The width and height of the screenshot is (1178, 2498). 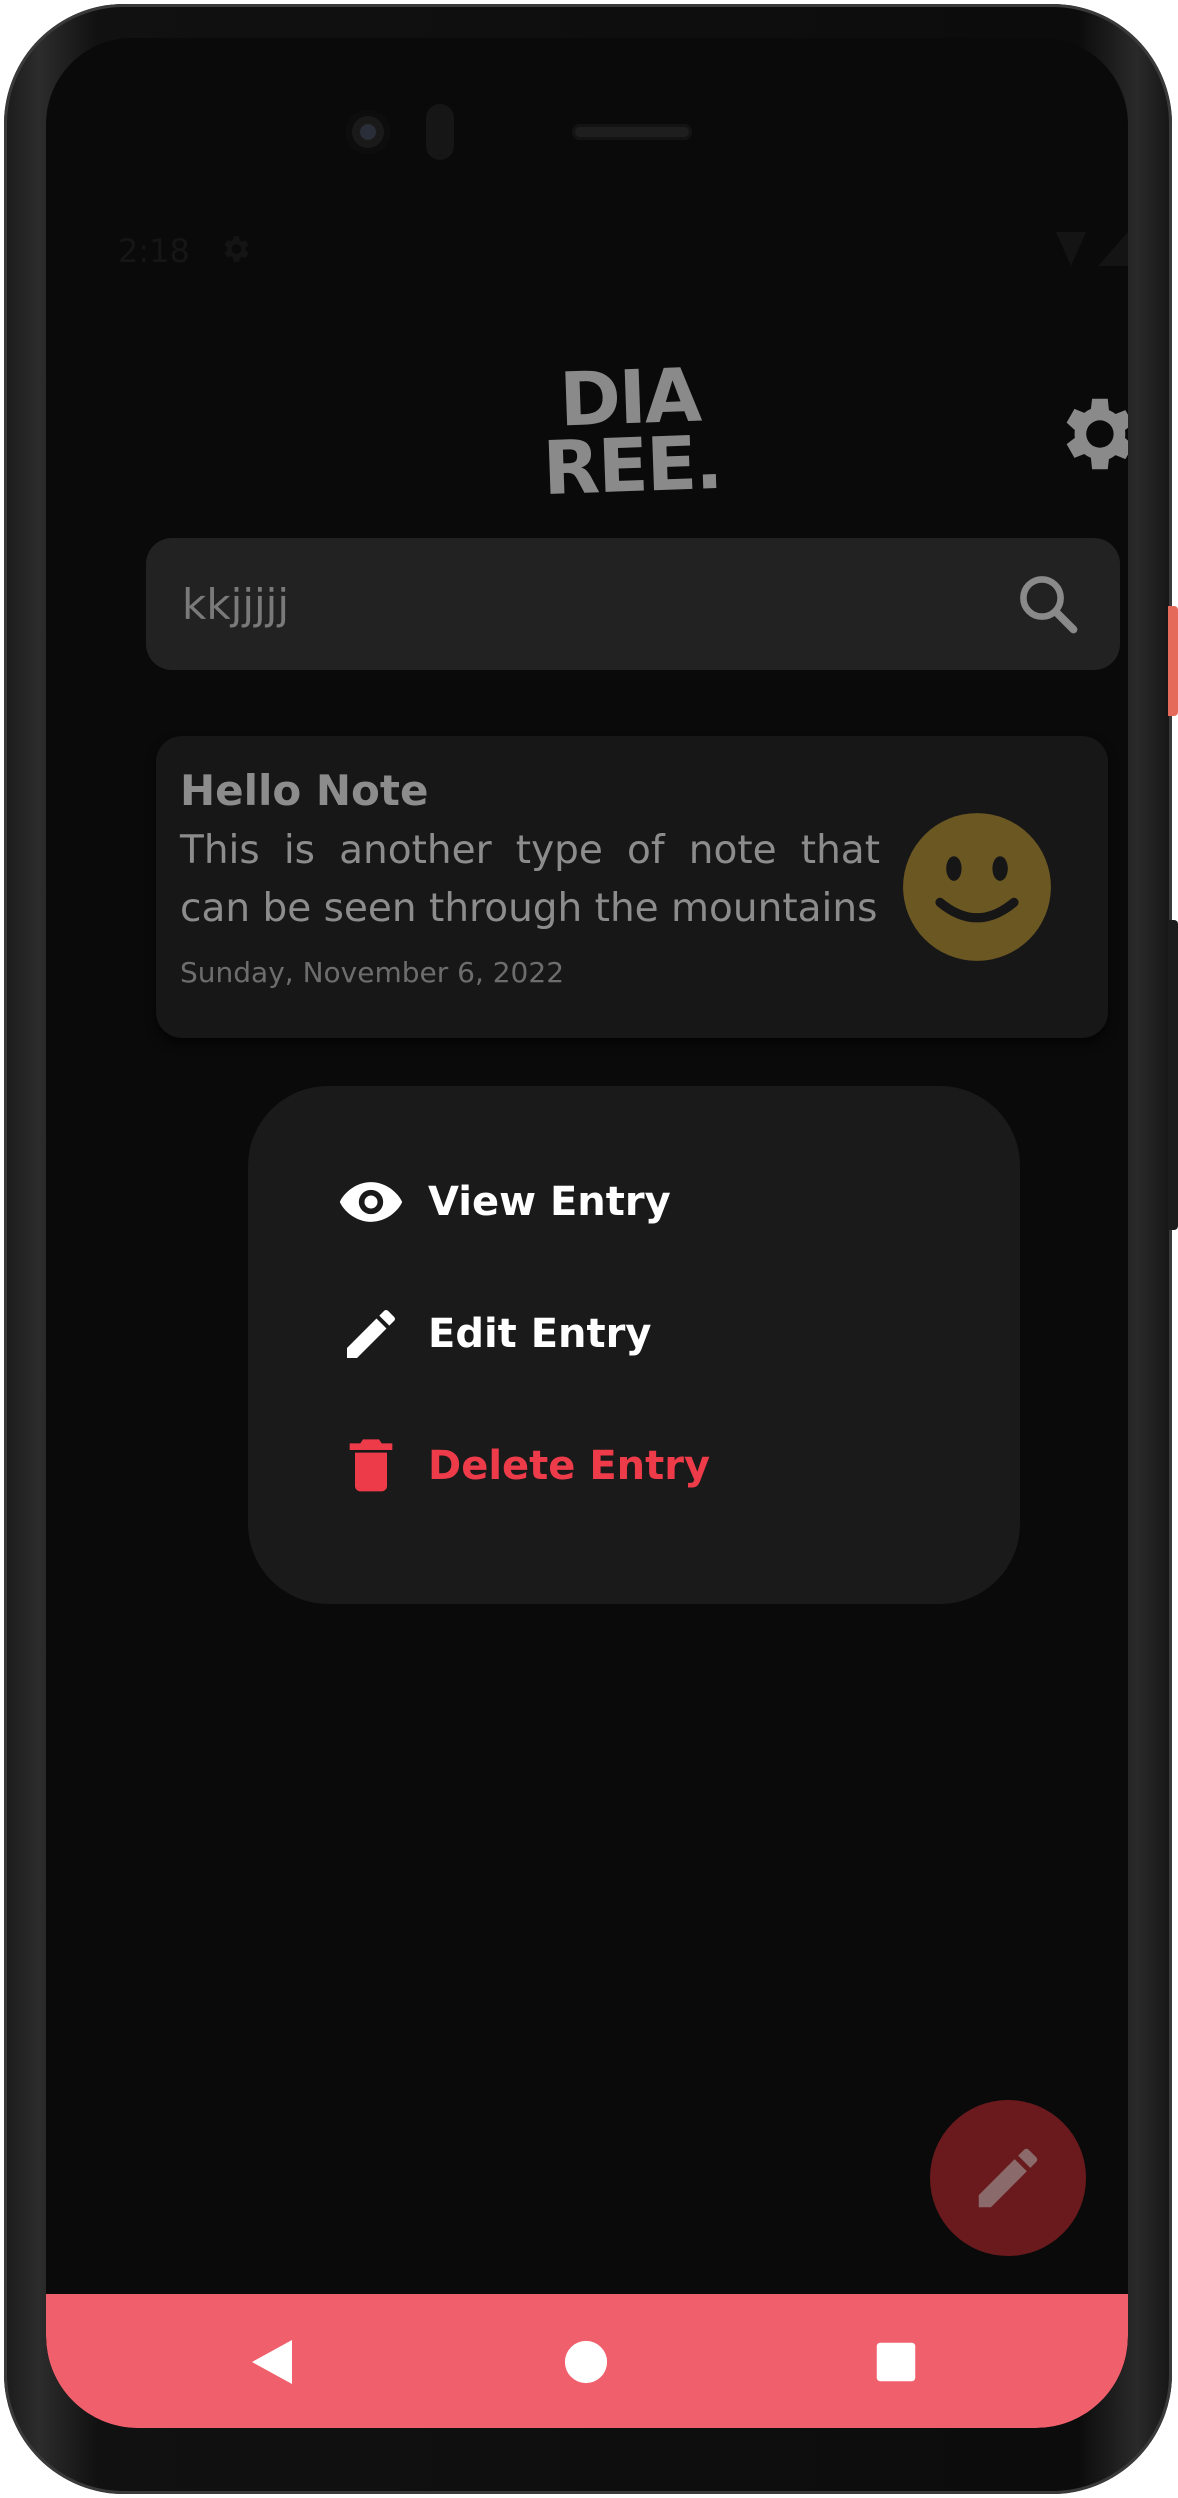 I want to click on navigation-bar, so click(x=587, y=2361).